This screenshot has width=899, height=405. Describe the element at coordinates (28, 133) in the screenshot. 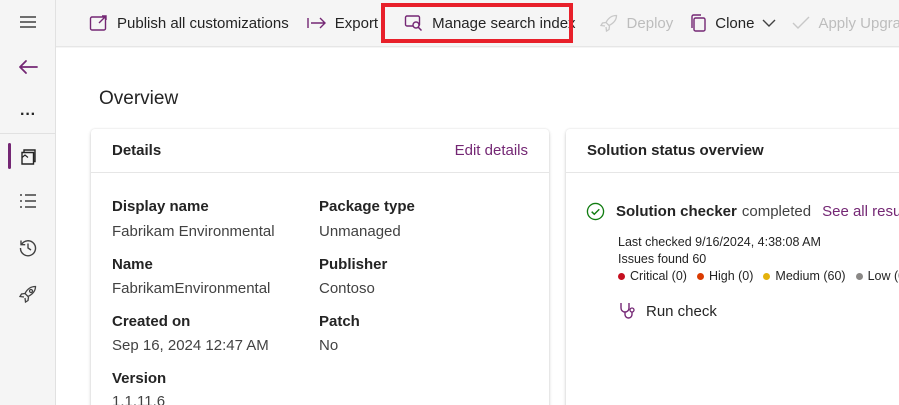

I see `rail-divider` at that location.